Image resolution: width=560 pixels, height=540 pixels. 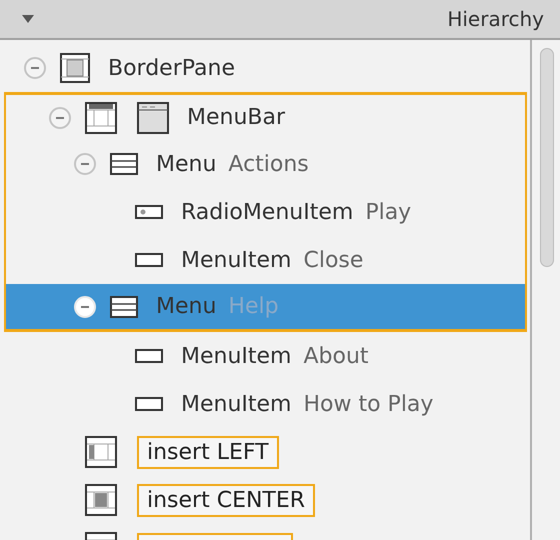 I want to click on radio-item-icon, so click(x=149, y=212).